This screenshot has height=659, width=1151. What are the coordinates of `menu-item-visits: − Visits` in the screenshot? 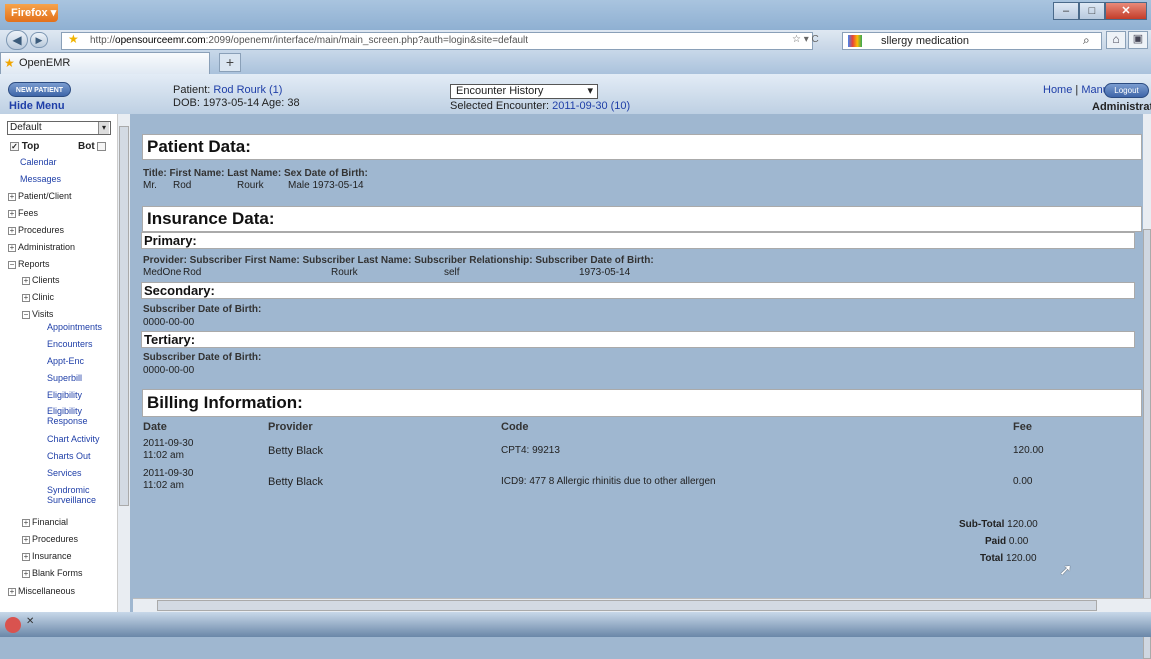 It's located at (37, 314).